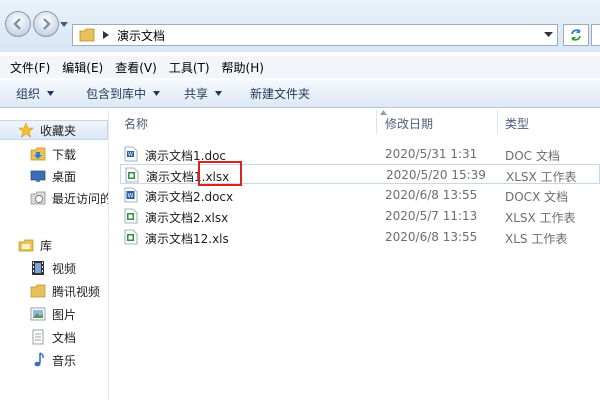 This screenshot has width=600, height=400. Describe the element at coordinates (38, 314) in the screenshot. I see `picture-icon` at that location.